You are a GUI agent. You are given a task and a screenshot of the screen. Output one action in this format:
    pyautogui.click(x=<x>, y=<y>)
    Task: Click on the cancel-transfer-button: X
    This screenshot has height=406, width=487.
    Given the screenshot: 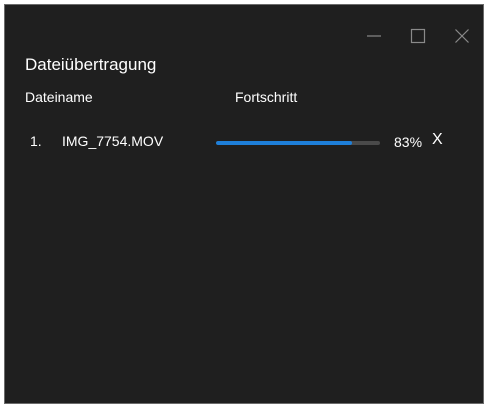 What is the action you would take?
    pyautogui.click(x=437, y=140)
    